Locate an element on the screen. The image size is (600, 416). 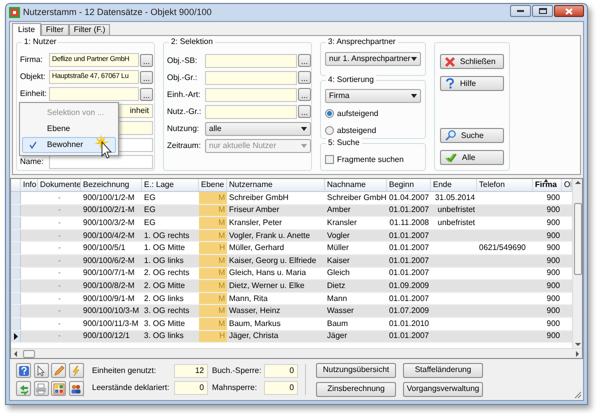
minimize-button is located at coordinates (520, 11).